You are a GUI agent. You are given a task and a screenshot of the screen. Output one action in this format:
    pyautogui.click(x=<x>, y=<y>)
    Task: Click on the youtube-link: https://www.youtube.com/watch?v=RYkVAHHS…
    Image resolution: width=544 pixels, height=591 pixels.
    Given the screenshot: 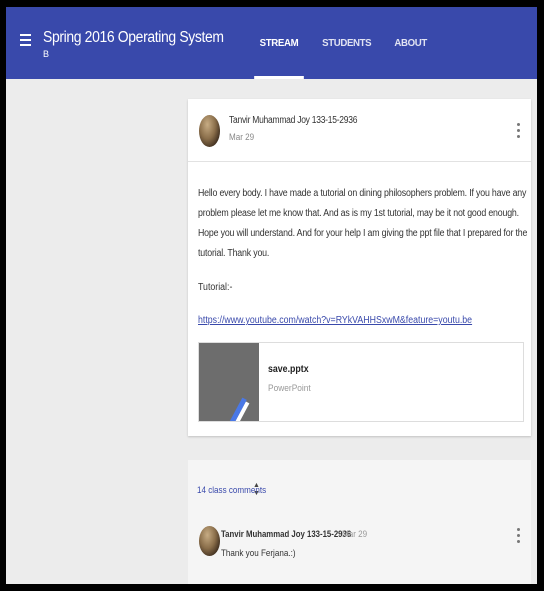 What is the action you would take?
    pyautogui.click(x=335, y=320)
    